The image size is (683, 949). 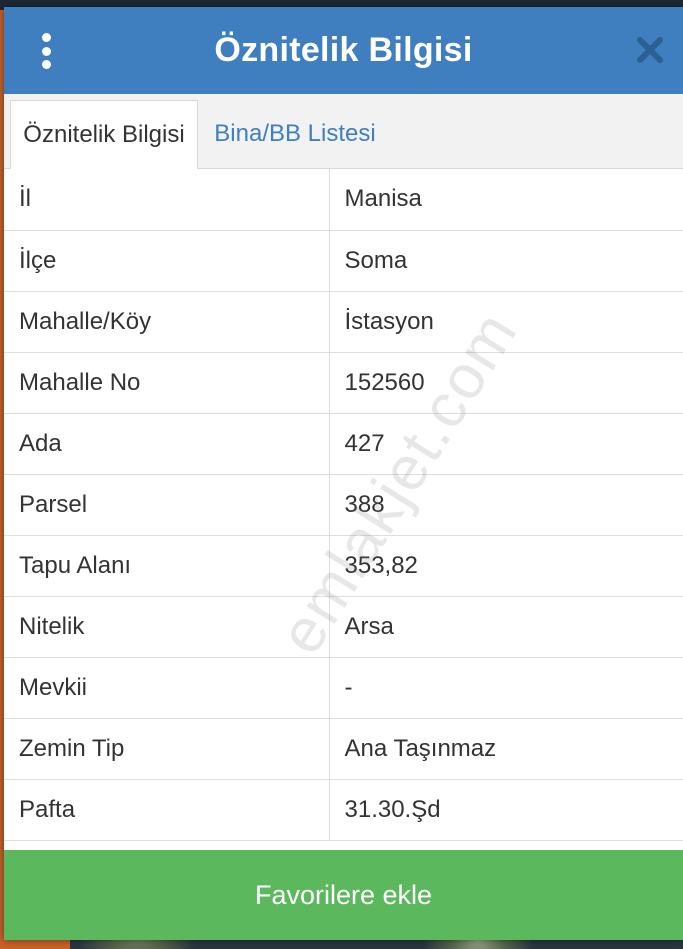 What do you see at coordinates (506, 444) in the screenshot?
I see `attribute-value: 427` at bounding box center [506, 444].